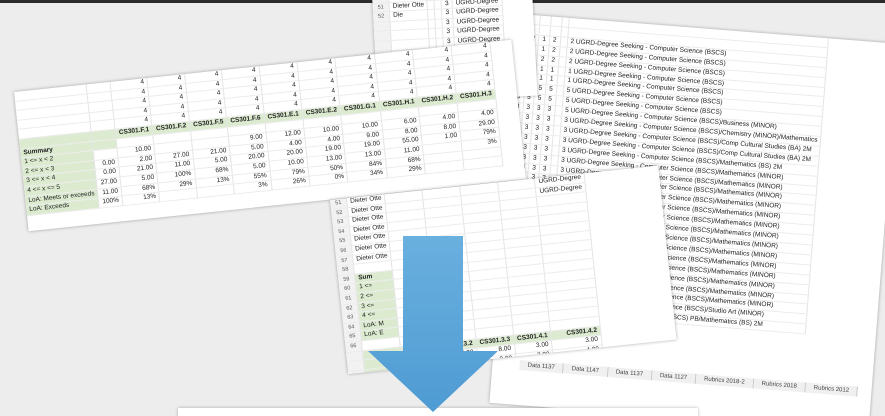 The height and width of the screenshot is (416, 885). I want to click on row-number, so click(356, 372).